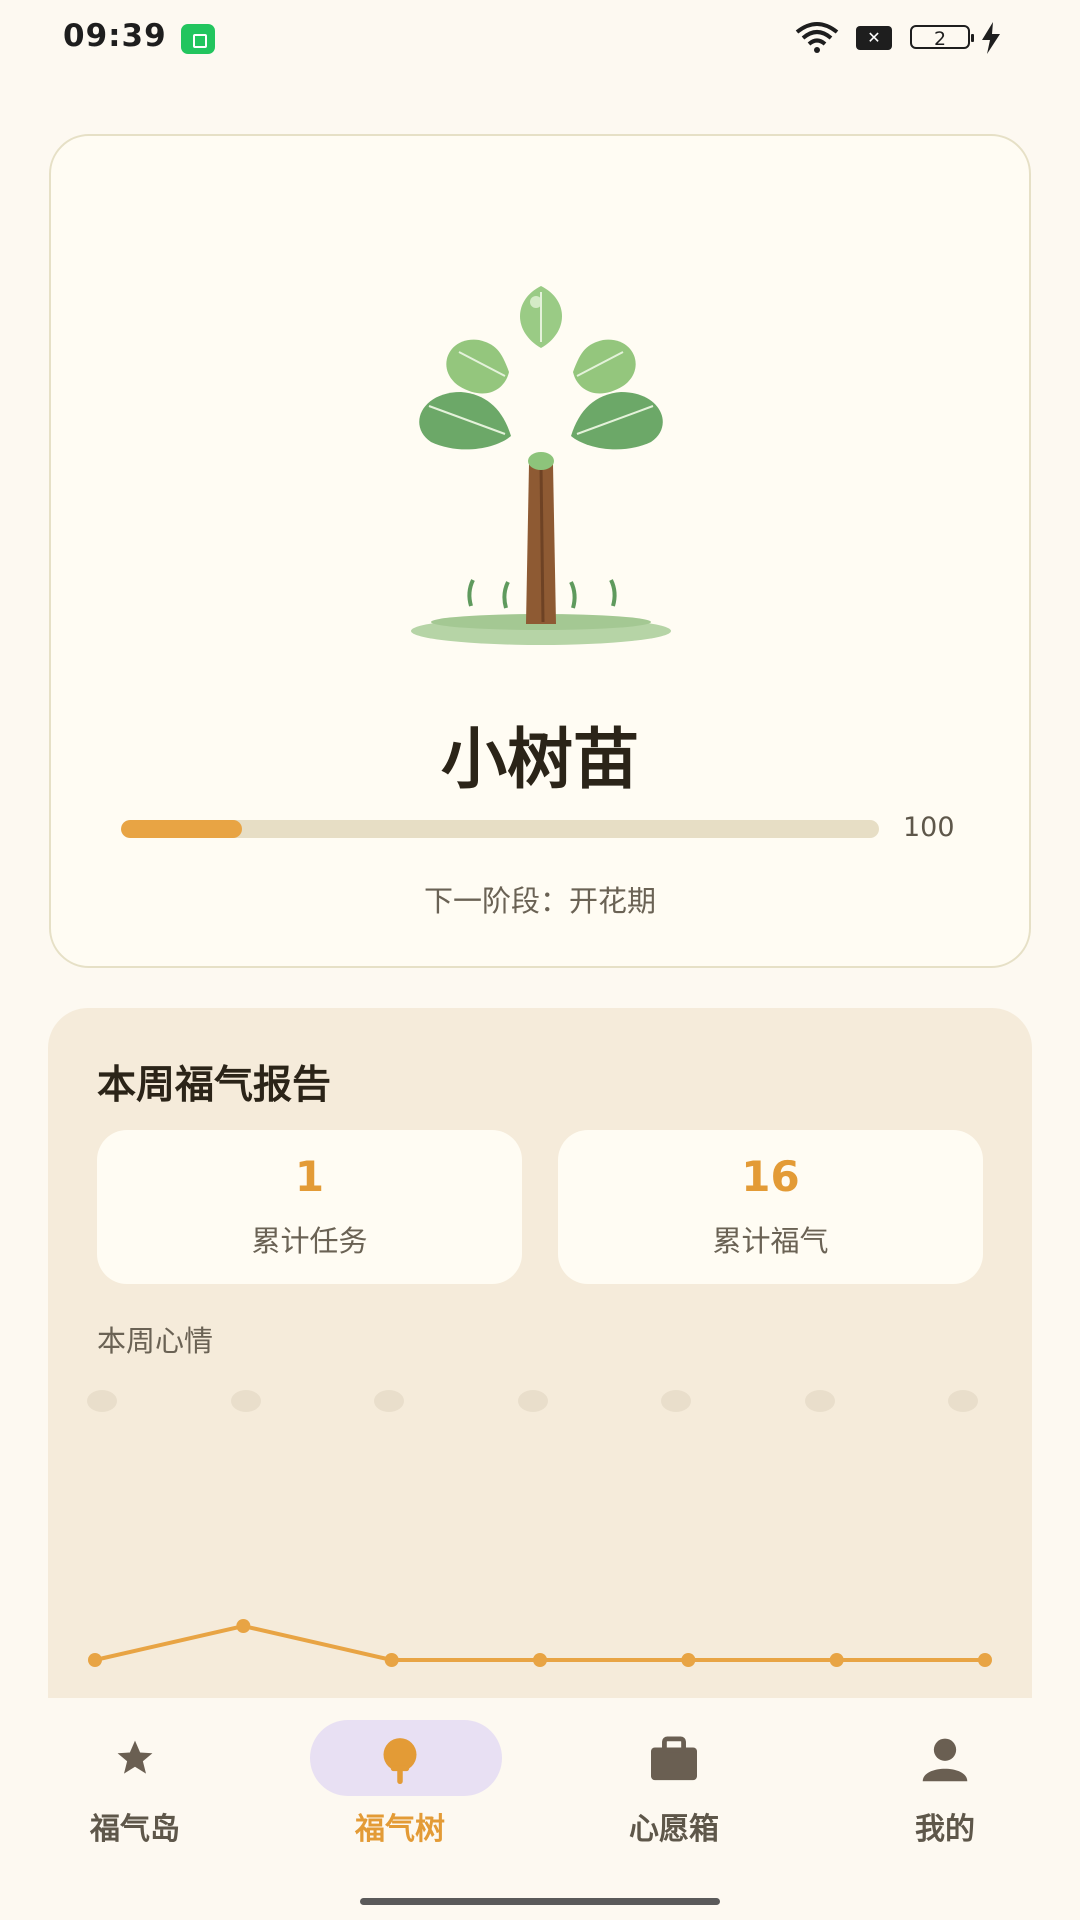  I want to click on nav-label: 心愿箱, so click(674, 1829).